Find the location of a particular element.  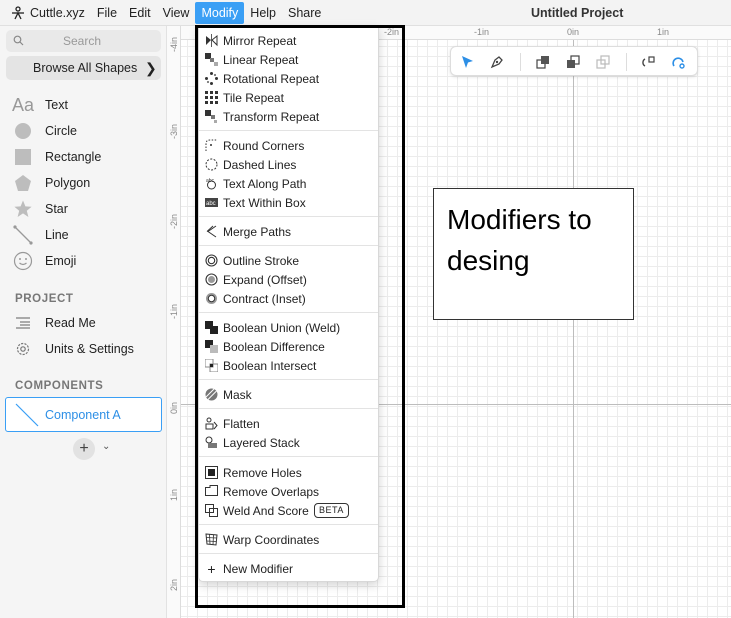

menu-item-linear-repeat: Linear Repeat is located at coordinates (288, 59).